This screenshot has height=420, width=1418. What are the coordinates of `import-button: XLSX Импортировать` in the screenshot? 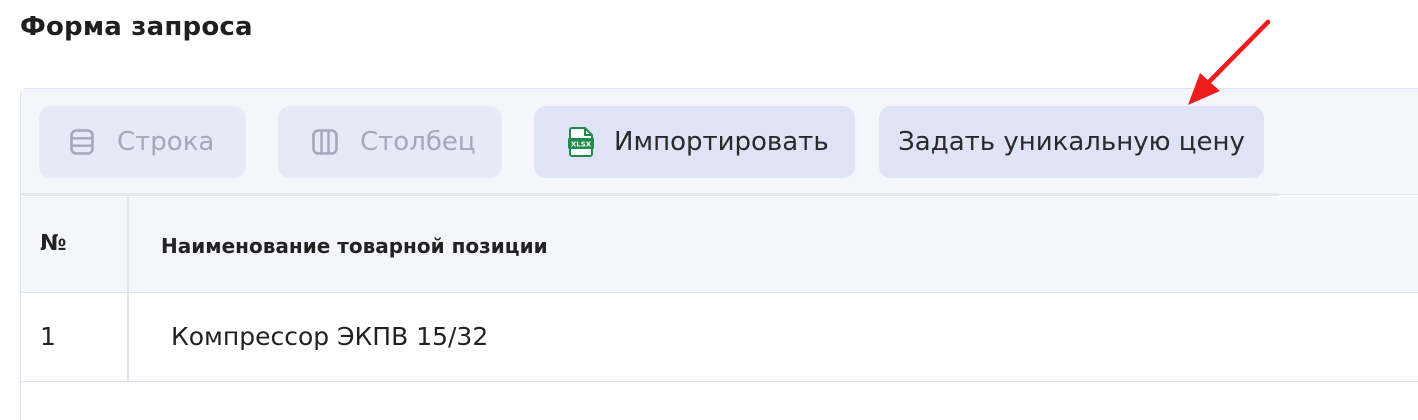 It's located at (694, 142).